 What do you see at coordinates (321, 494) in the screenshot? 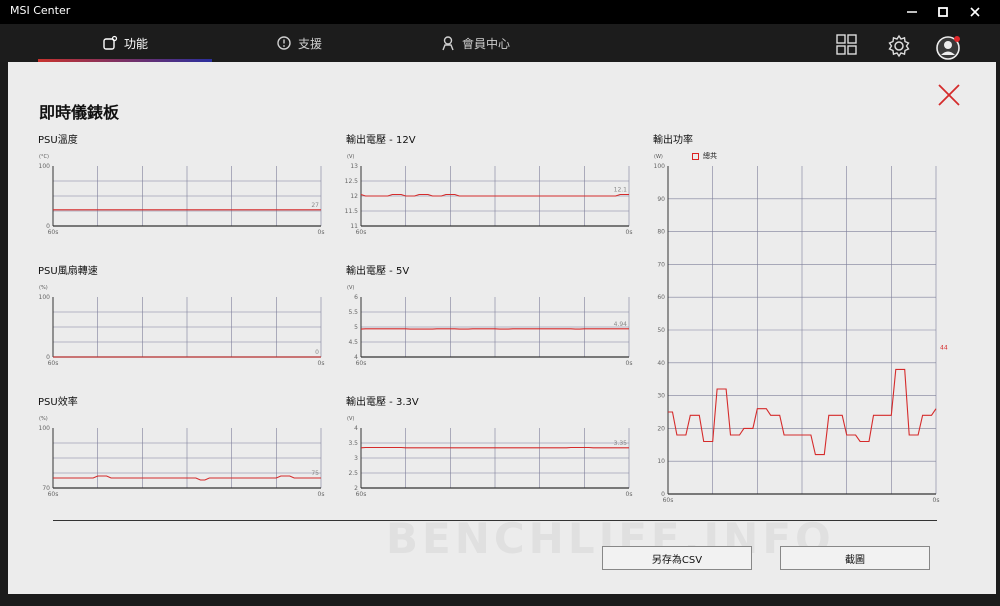
I see `x-tick-label-psu-efficiency: 0s` at bounding box center [321, 494].